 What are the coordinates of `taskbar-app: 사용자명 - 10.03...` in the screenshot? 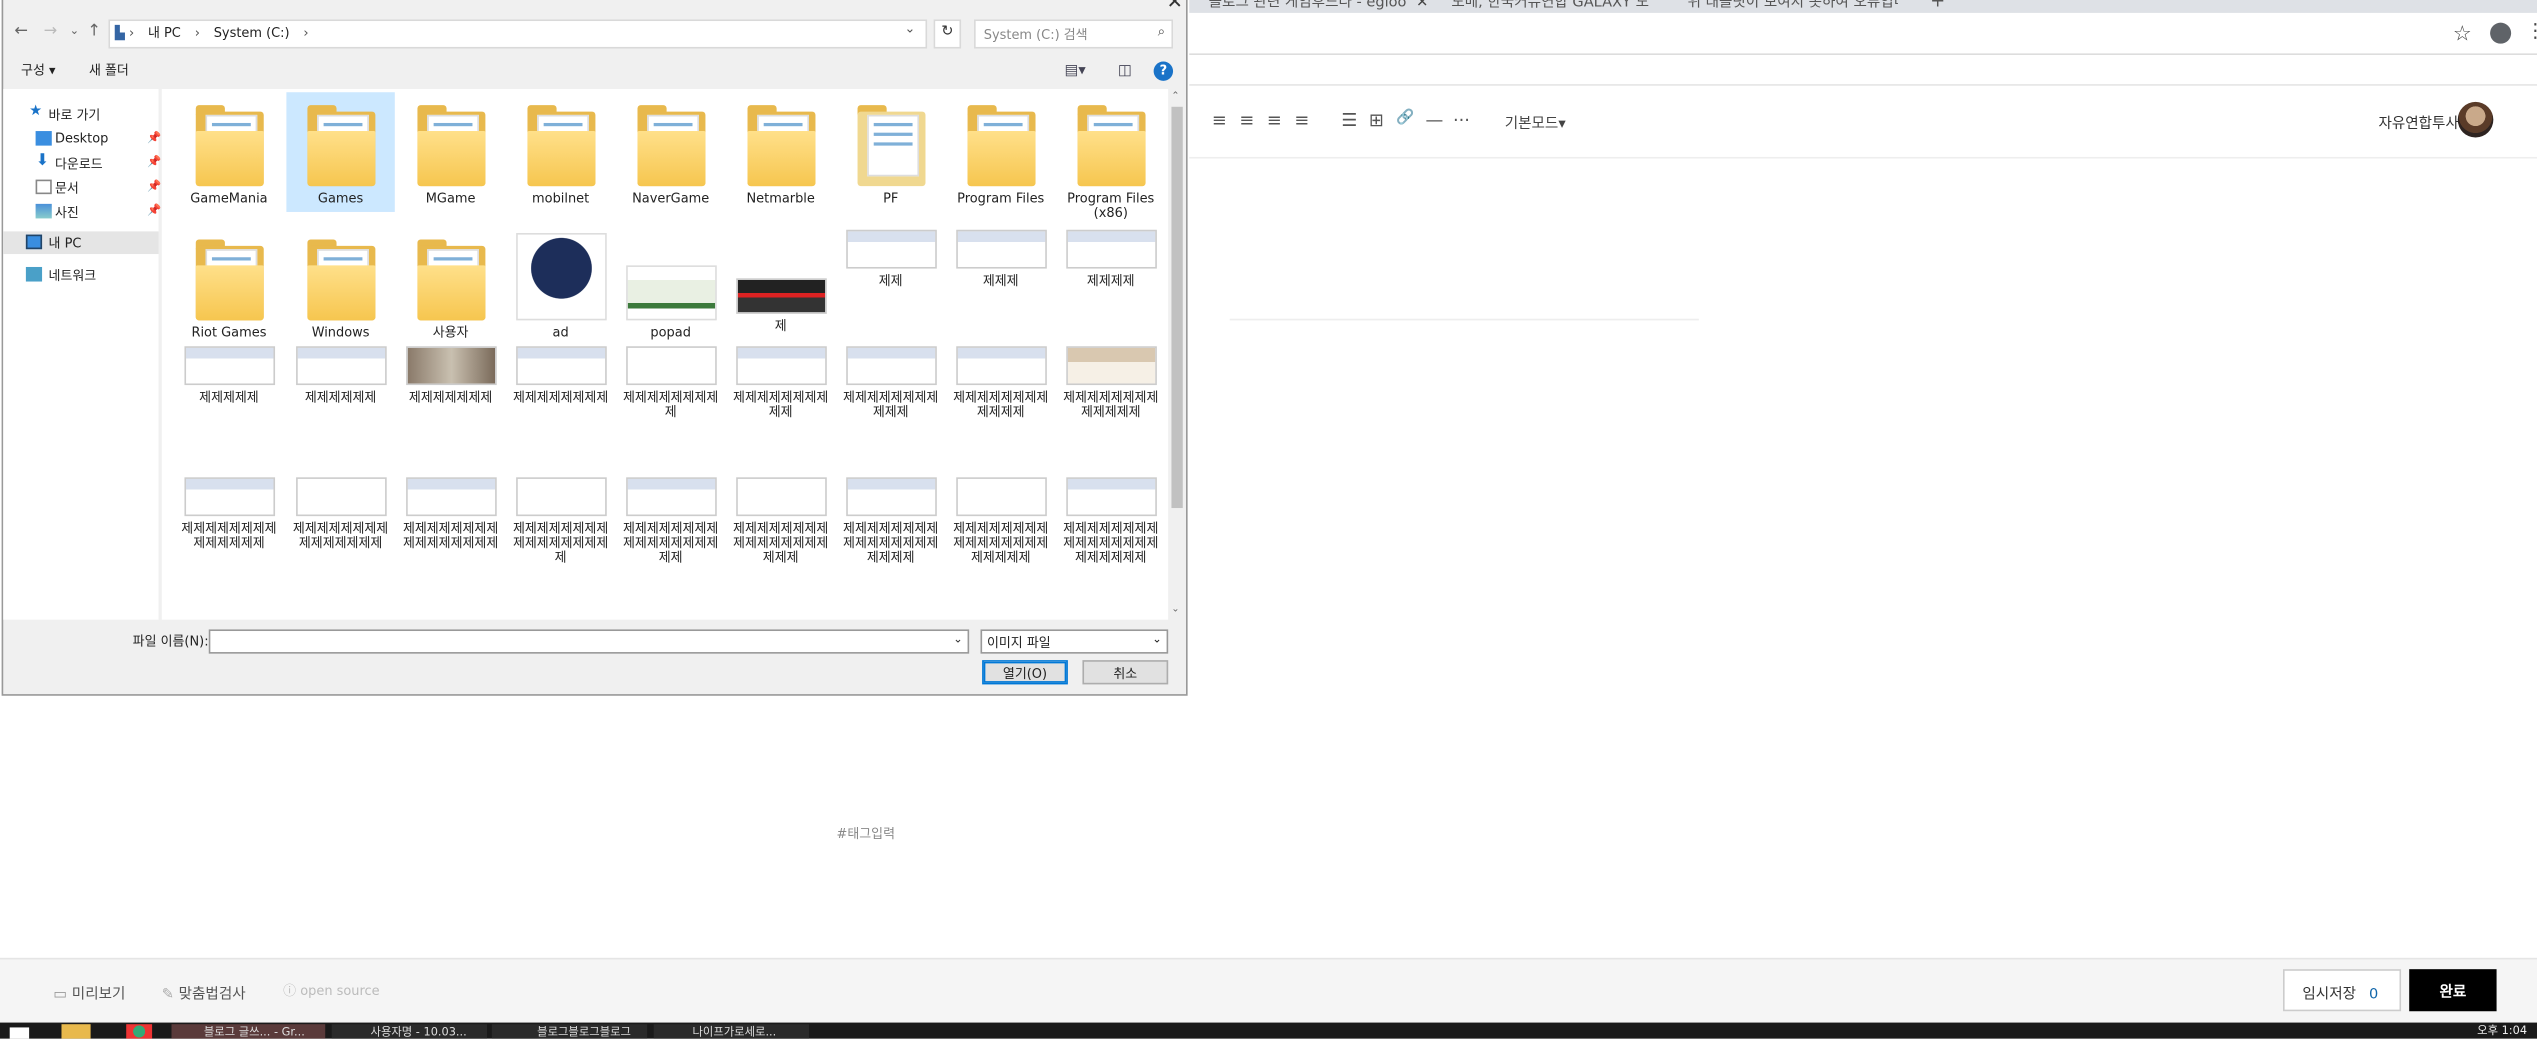 It's located at (409, 1031).